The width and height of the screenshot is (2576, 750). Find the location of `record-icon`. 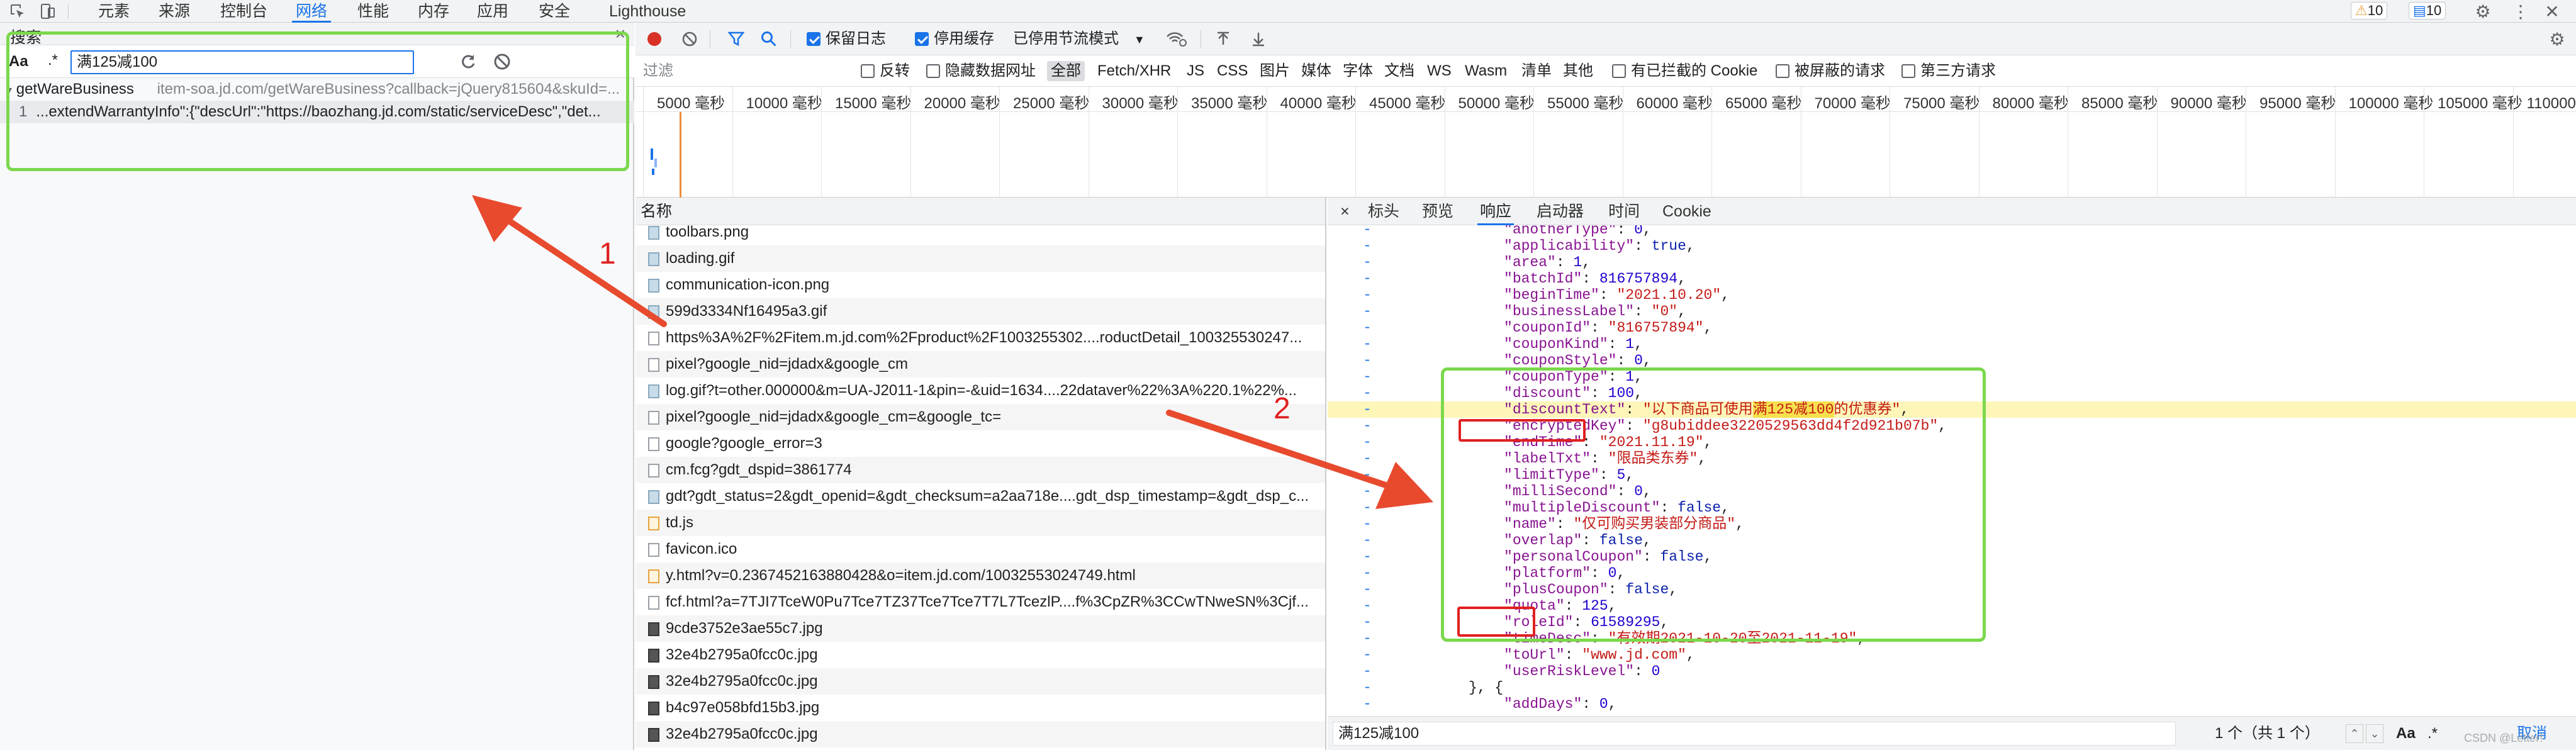

record-icon is located at coordinates (654, 39).